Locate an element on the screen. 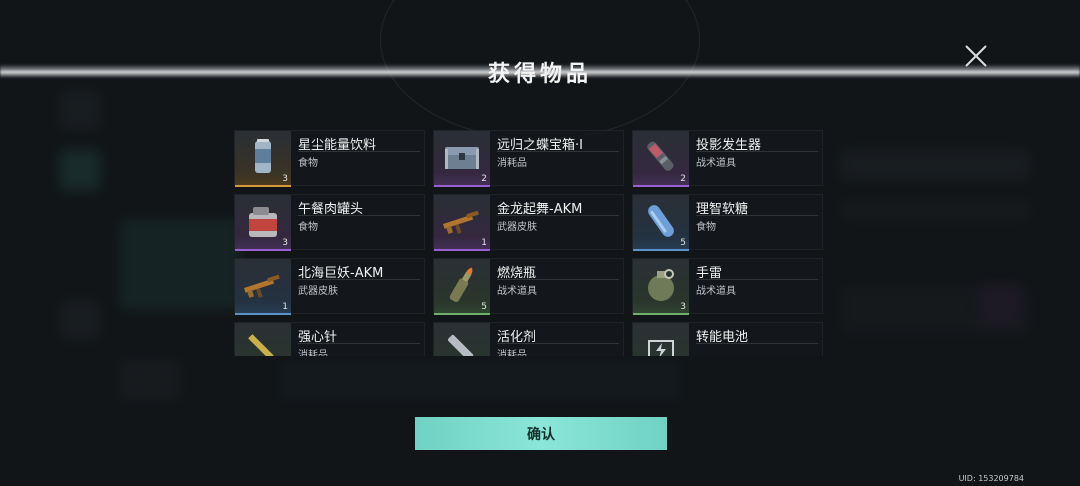 The image size is (1080, 486). reward-item-card: 强心针 消耗品 is located at coordinates (329, 339).